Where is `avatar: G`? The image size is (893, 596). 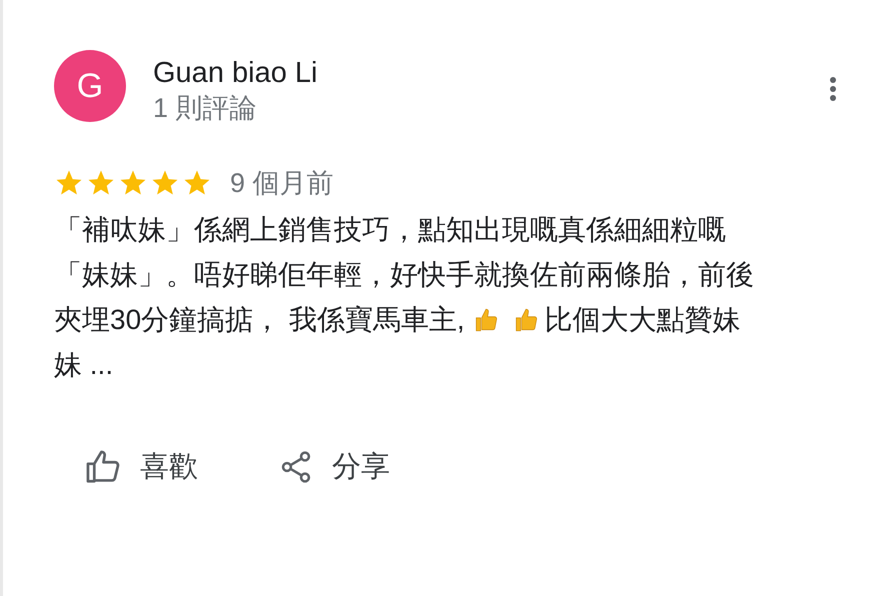
avatar: G is located at coordinates (90, 86).